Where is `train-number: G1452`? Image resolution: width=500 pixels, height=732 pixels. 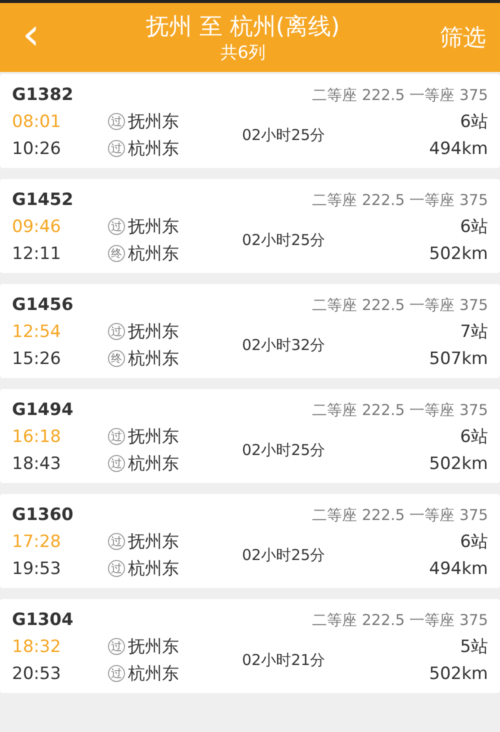 train-number: G1452 is located at coordinates (43, 200).